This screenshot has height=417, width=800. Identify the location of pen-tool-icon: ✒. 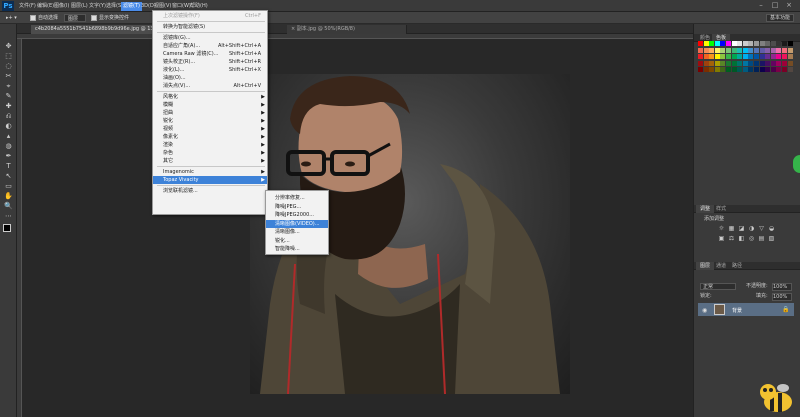
(8, 156).